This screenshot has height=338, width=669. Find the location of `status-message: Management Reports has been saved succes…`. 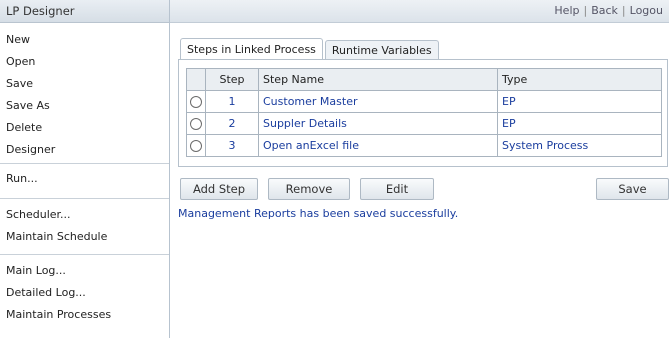

status-message: Management Reports has been saved succes… is located at coordinates (318, 213).